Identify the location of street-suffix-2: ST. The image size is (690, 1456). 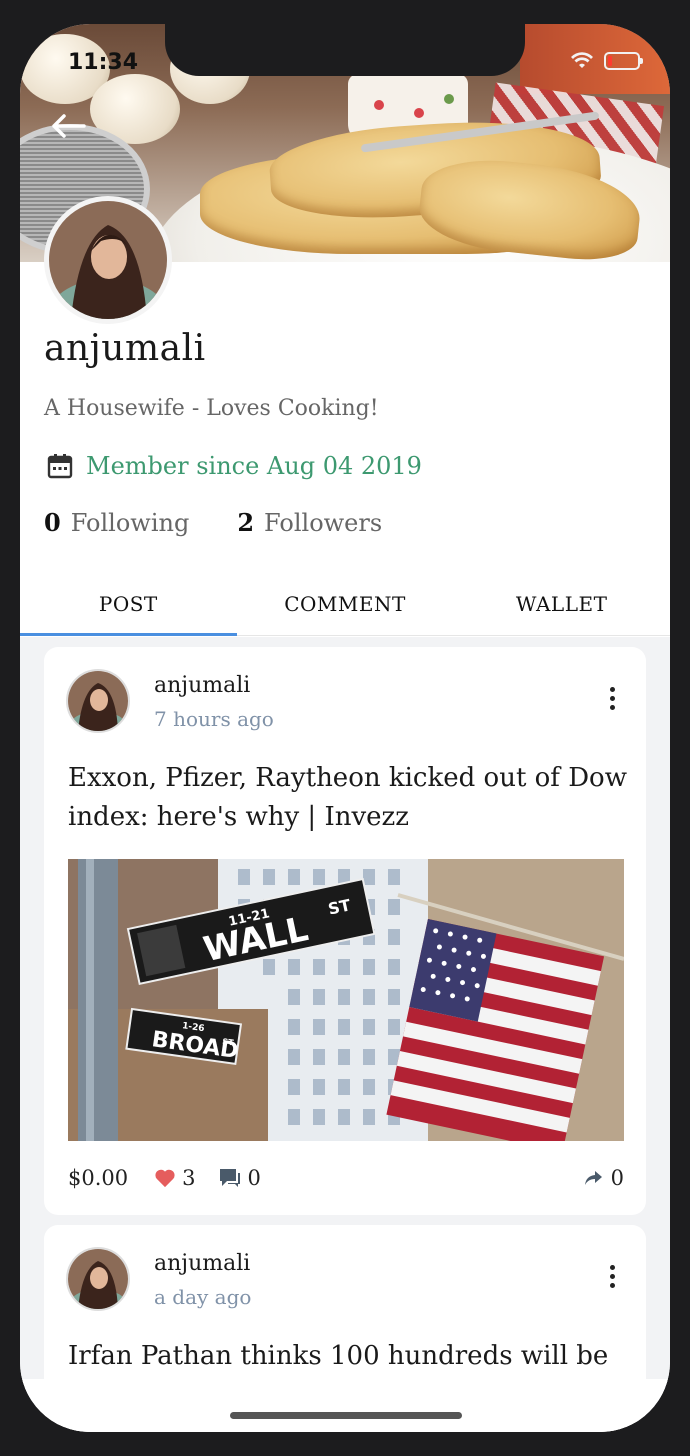
(228, 1042).